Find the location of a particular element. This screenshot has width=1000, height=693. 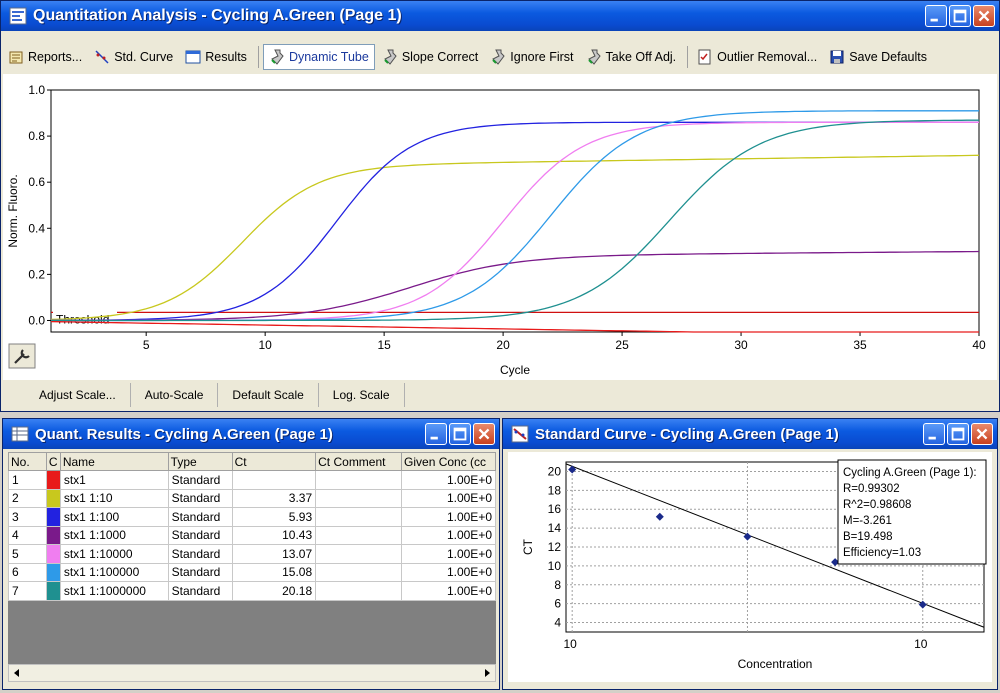

toolbar-save-defaults-button: Save Defaults is located at coordinates (878, 57).